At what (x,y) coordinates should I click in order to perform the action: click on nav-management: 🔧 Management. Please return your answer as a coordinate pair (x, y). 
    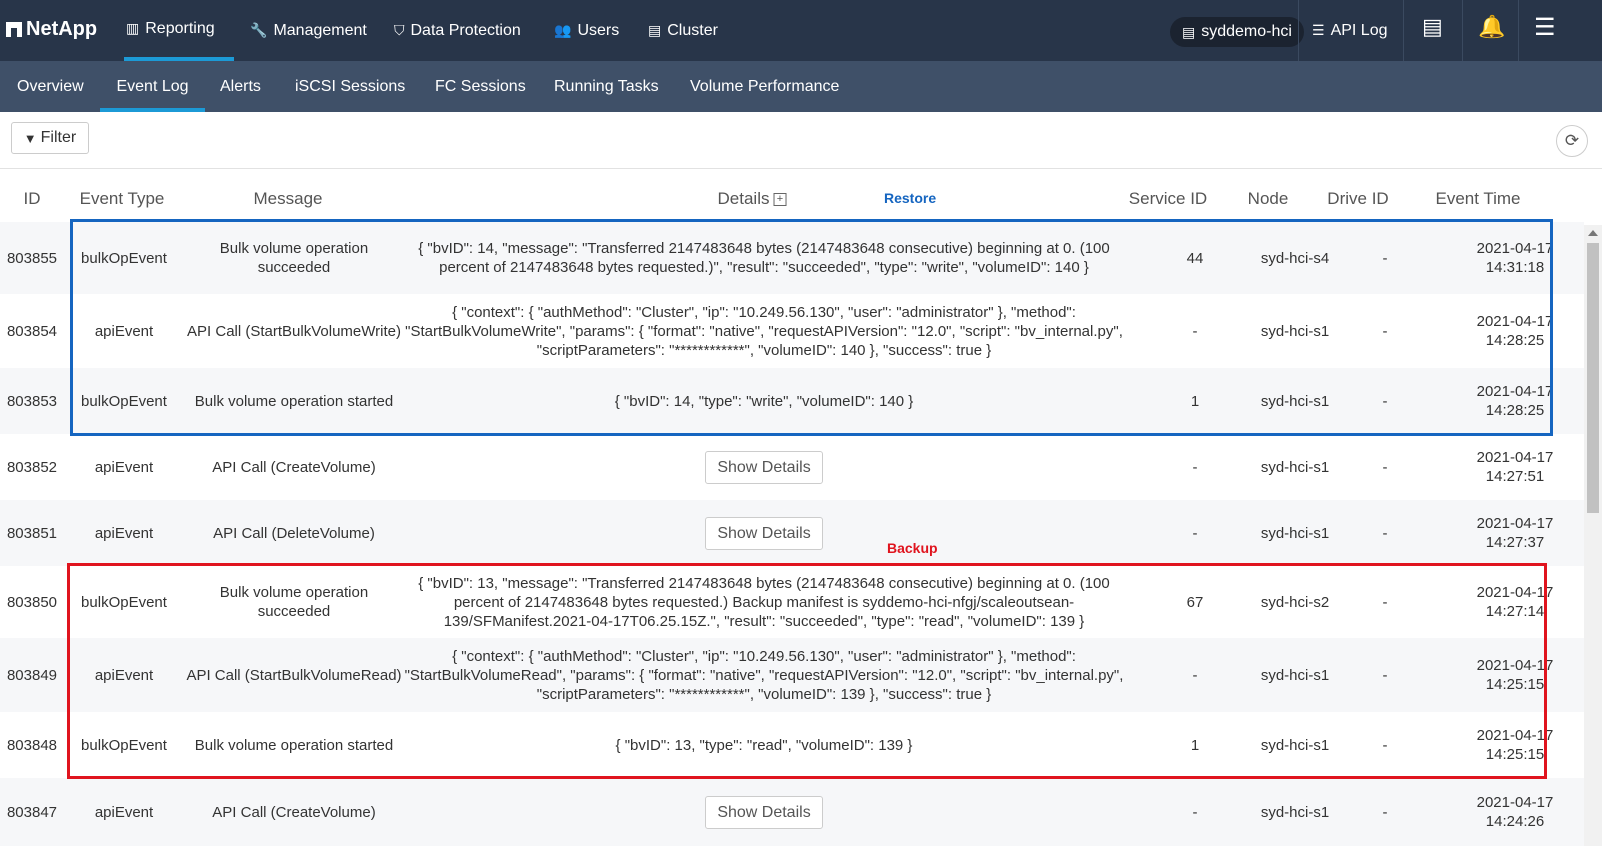
    Looking at the image, I should click on (308, 30).